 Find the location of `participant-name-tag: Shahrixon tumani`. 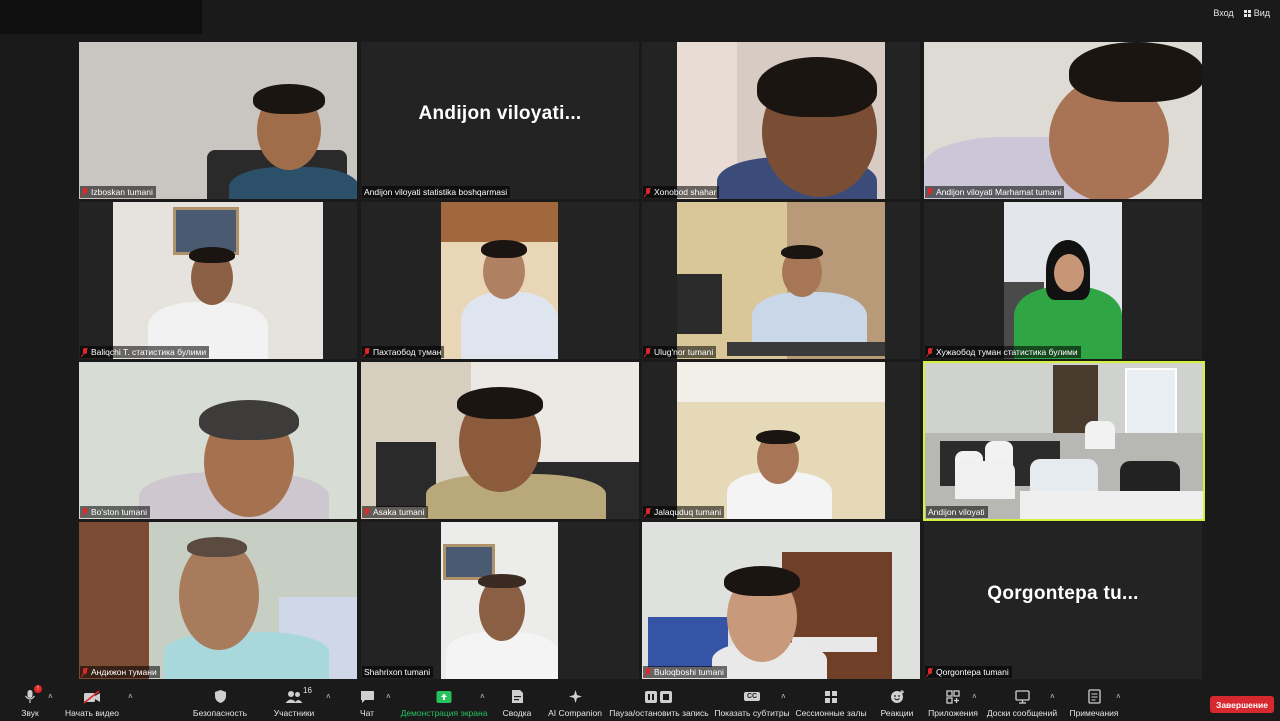

participant-name-tag: Shahrixon tumani is located at coordinates (398, 672).